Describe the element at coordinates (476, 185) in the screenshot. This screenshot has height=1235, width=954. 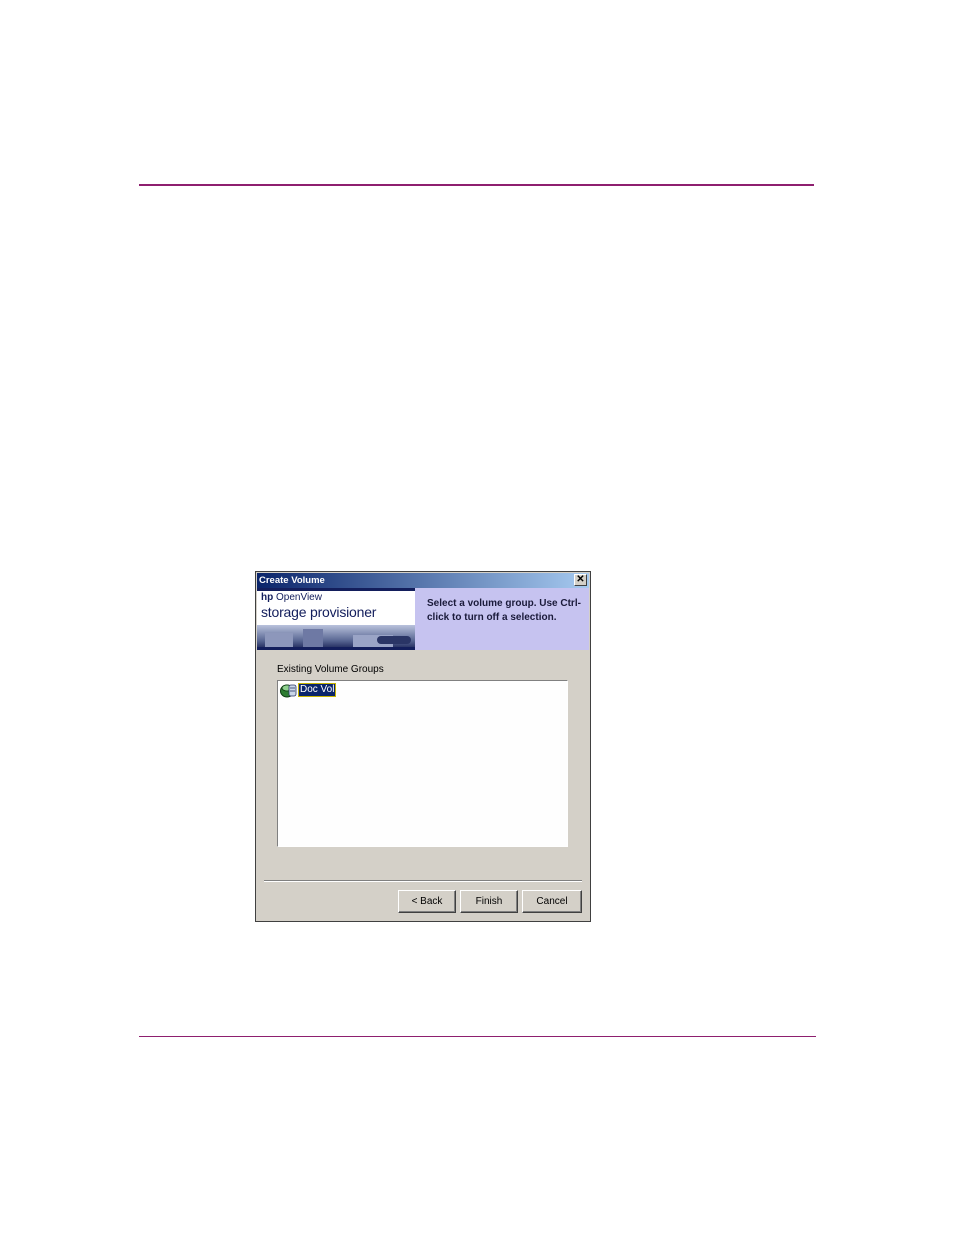
I see `header-rule` at that location.